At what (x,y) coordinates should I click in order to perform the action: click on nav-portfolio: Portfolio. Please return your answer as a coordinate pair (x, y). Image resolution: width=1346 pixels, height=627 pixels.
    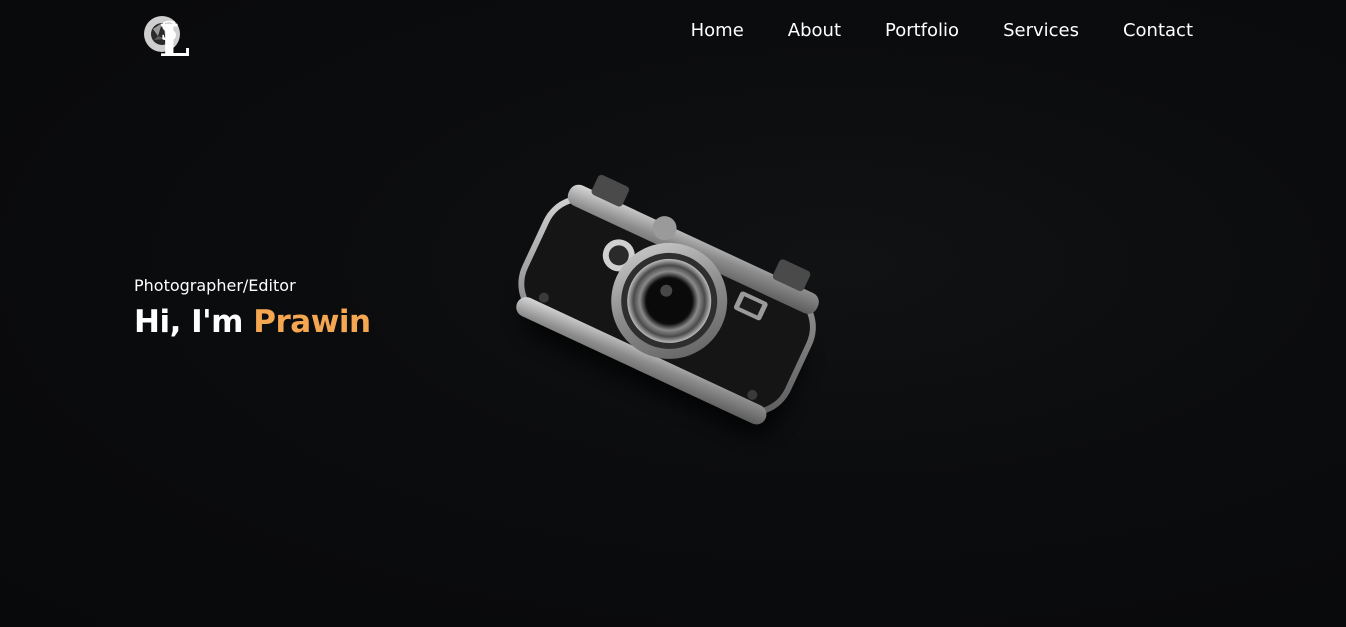
    Looking at the image, I should click on (922, 30).